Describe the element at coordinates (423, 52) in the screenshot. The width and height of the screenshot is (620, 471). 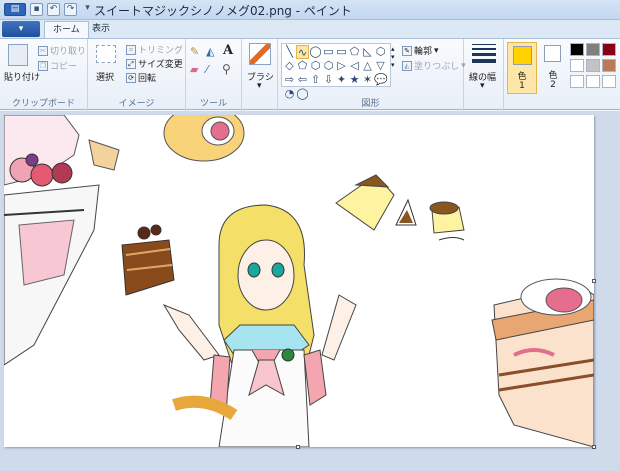
I see `outline-label: 輪郭` at that location.